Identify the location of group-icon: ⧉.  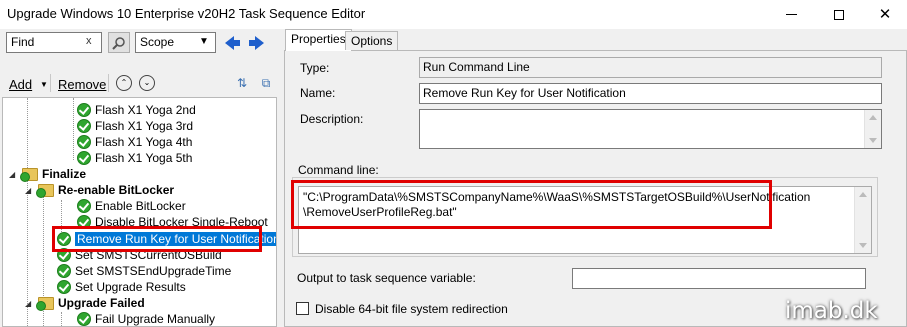
(266, 83).